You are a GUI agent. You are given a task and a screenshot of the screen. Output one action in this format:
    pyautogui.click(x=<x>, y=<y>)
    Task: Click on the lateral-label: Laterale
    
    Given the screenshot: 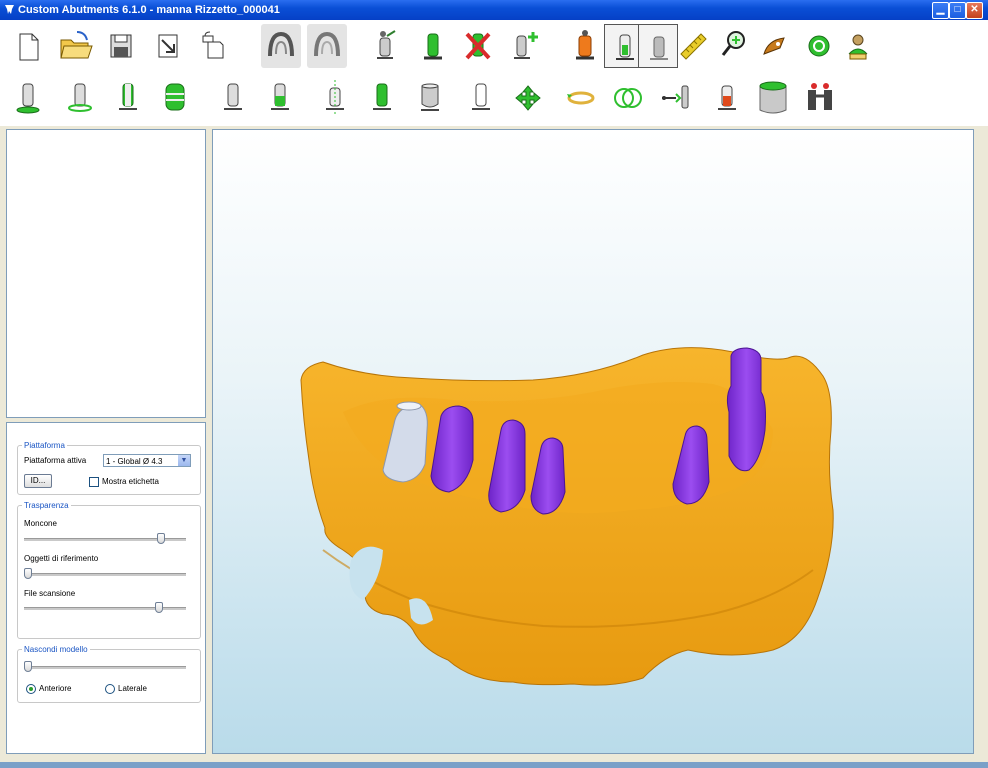 What is the action you would take?
    pyautogui.click(x=132, y=688)
    